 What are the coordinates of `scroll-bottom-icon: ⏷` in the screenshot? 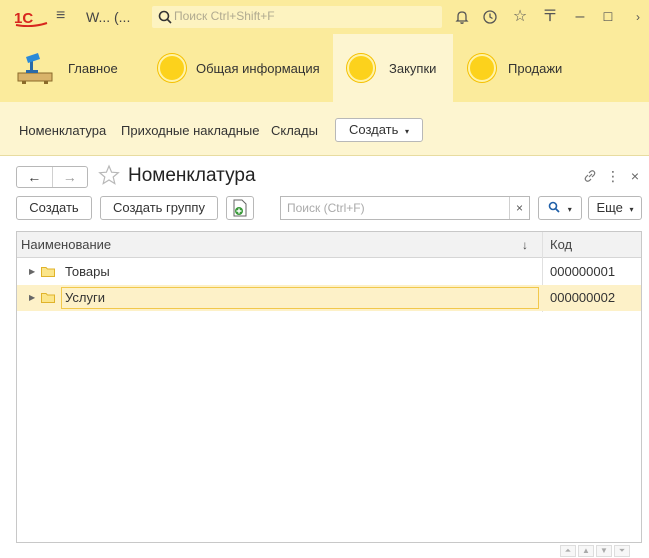 It's located at (622, 551).